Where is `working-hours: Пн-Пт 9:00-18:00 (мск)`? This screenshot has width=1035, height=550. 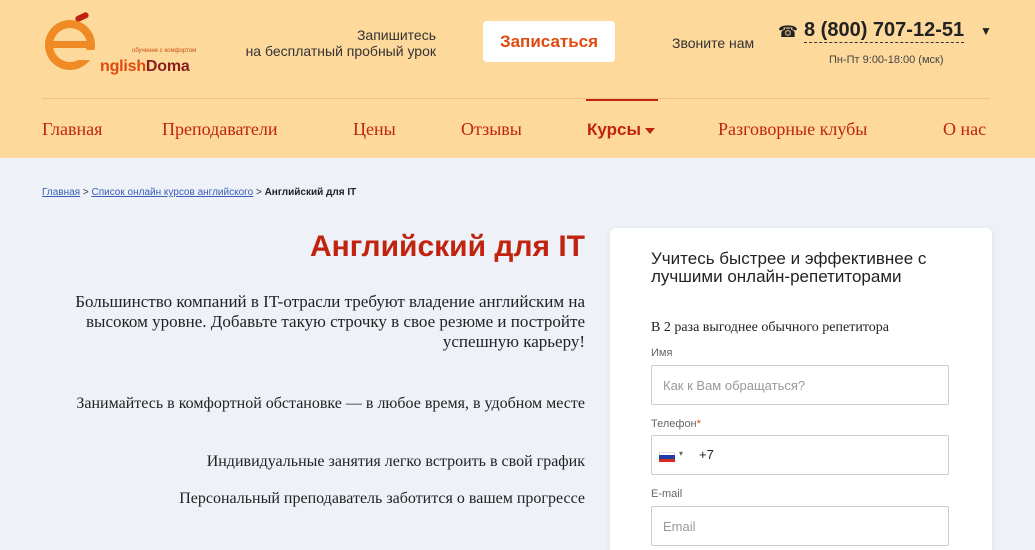 working-hours: Пн-Пт 9:00-18:00 (мск) is located at coordinates (886, 60).